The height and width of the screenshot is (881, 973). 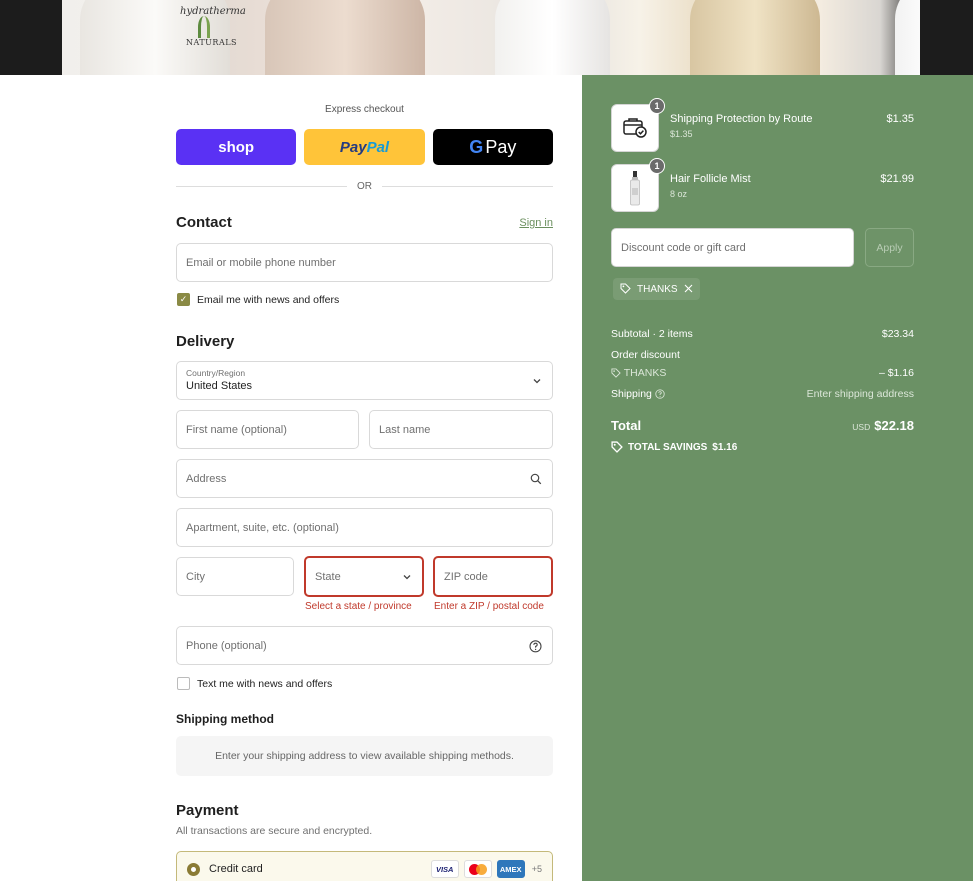 What do you see at coordinates (213, 11) in the screenshot?
I see `brand-logo-text: hydratherma` at bounding box center [213, 11].